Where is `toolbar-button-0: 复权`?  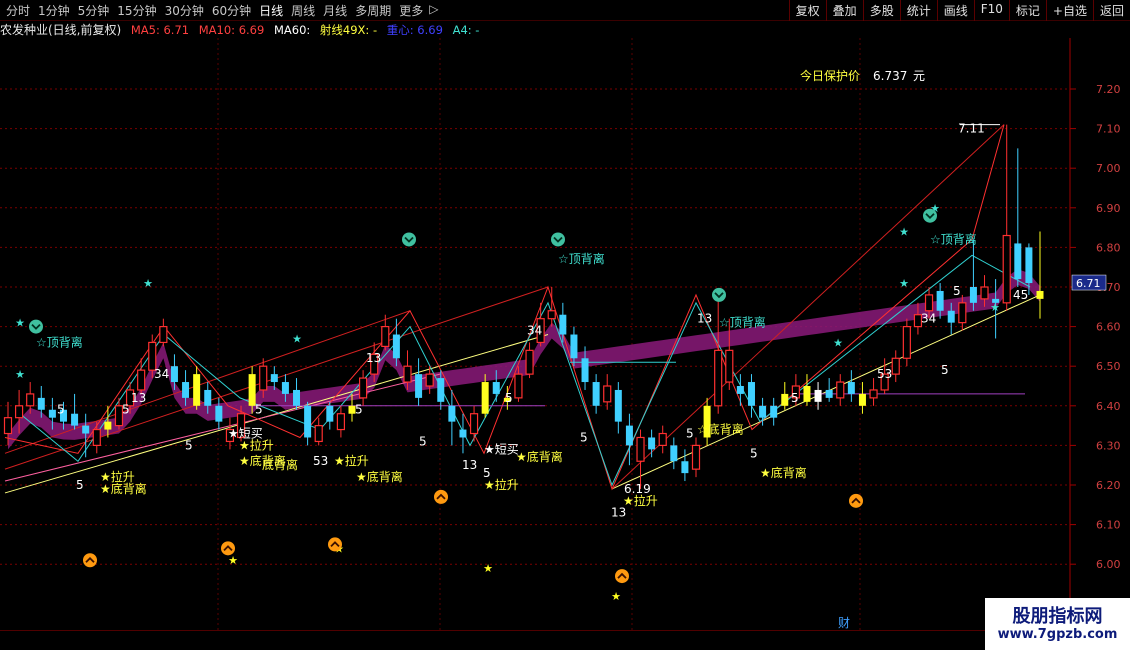 toolbar-button-0: 复权 is located at coordinates (807, 10).